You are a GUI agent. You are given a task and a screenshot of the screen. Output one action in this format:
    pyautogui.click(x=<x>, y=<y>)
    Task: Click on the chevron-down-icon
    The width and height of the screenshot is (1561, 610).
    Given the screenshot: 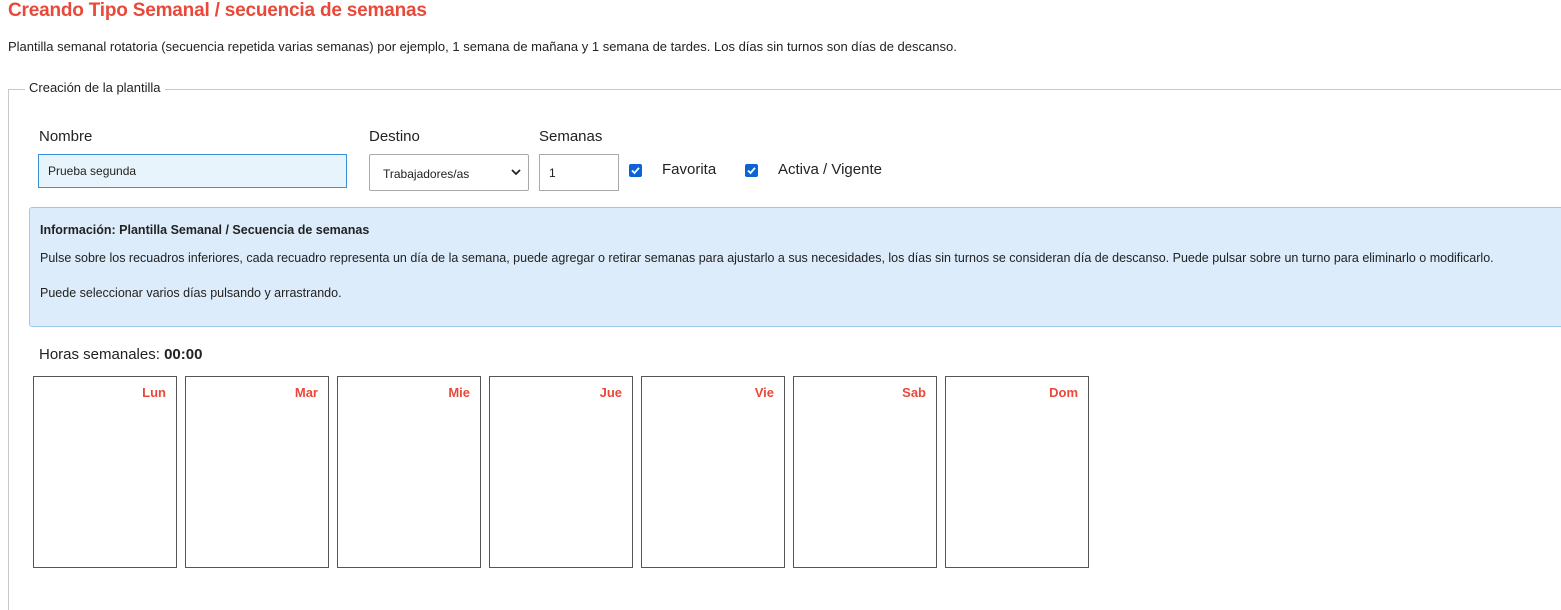 What is the action you would take?
    pyautogui.click(x=516, y=172)
    